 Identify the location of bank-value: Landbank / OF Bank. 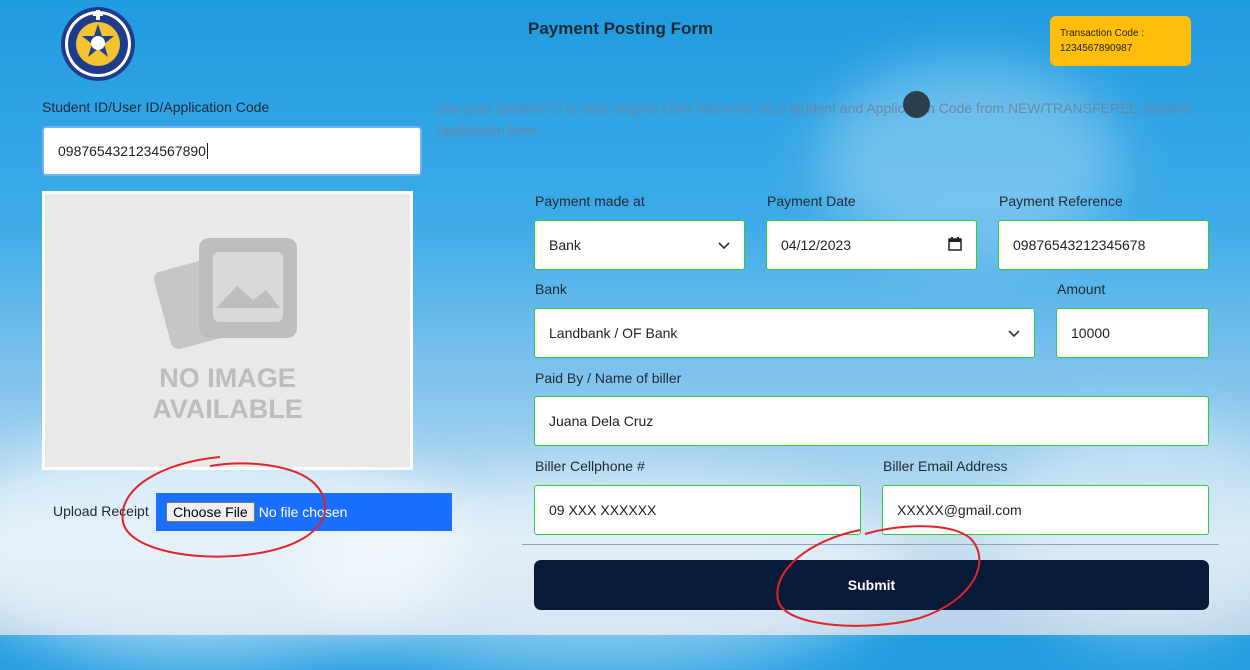
(613, 333).